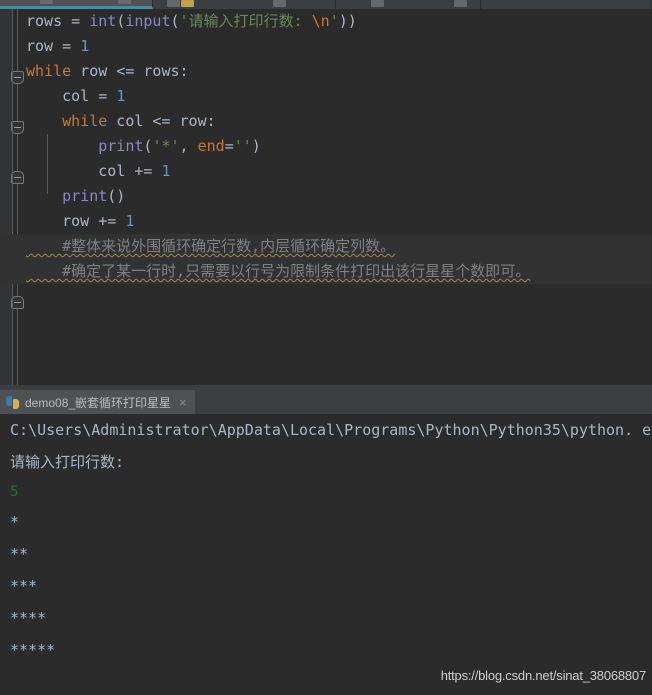  I want to click on code-token-plain: row <= rows:, so click(130, 71).